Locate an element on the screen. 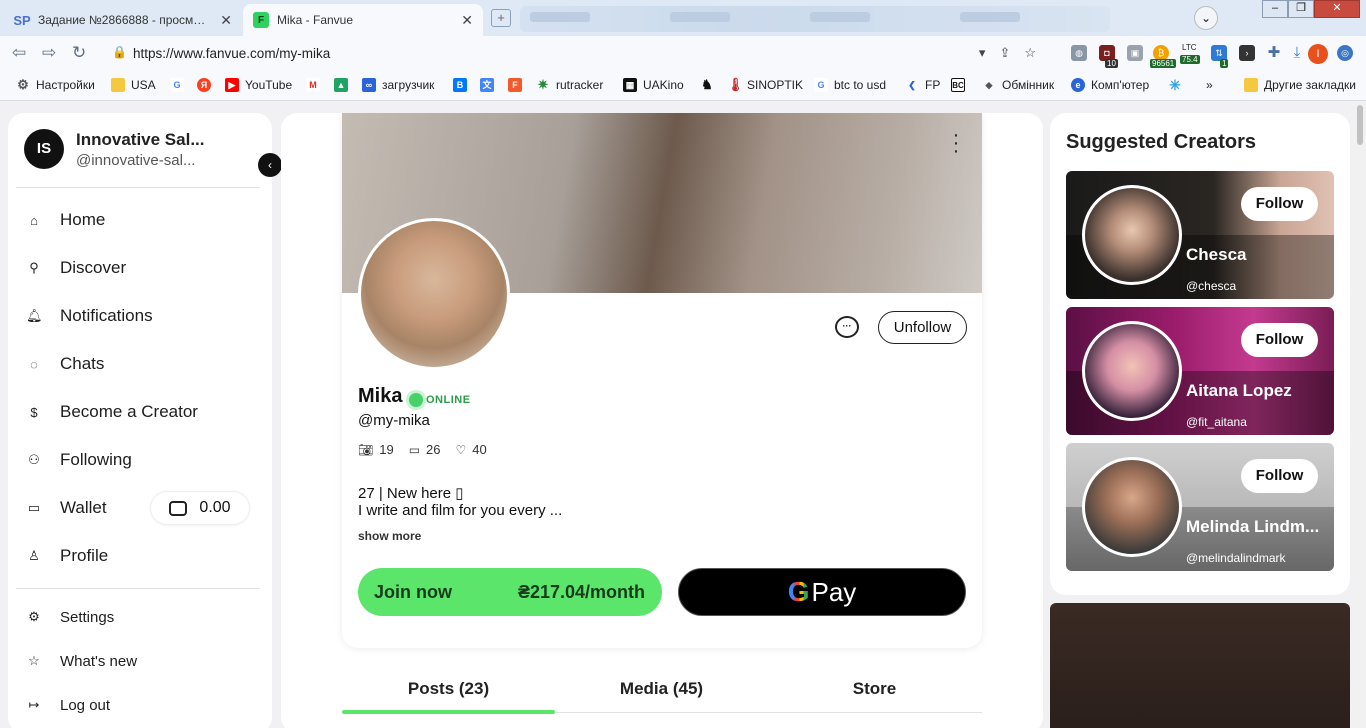 Image resolution: width=1366 pixels, height=728 pixels. briefcase-ext-icon: ▣ is located at coordinates (1135, 53).